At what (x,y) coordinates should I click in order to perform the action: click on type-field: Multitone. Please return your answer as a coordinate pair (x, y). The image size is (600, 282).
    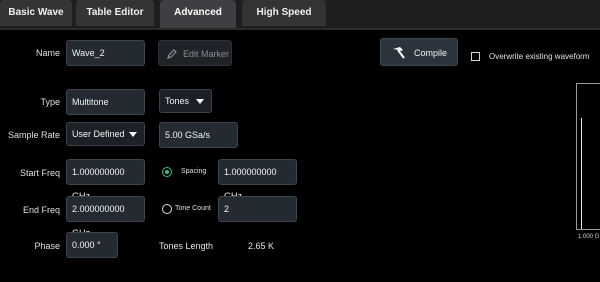
    Looking at the image, I should click on (105, 102).